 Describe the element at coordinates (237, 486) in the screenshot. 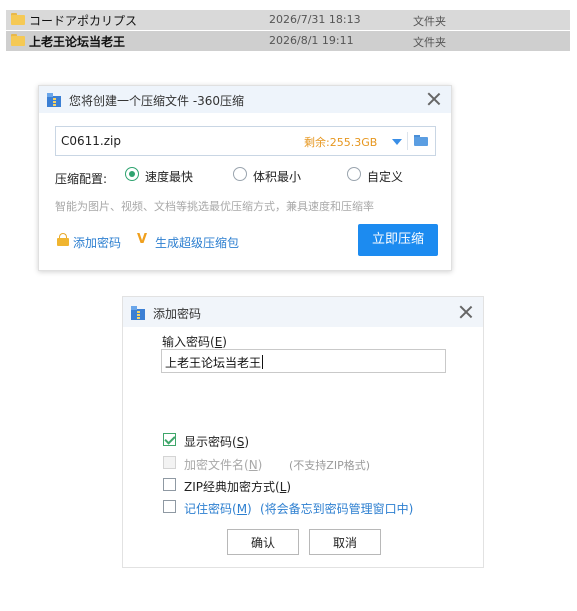

I see `zip-classic-label: ZIP经典加密方式(L)` at that location.